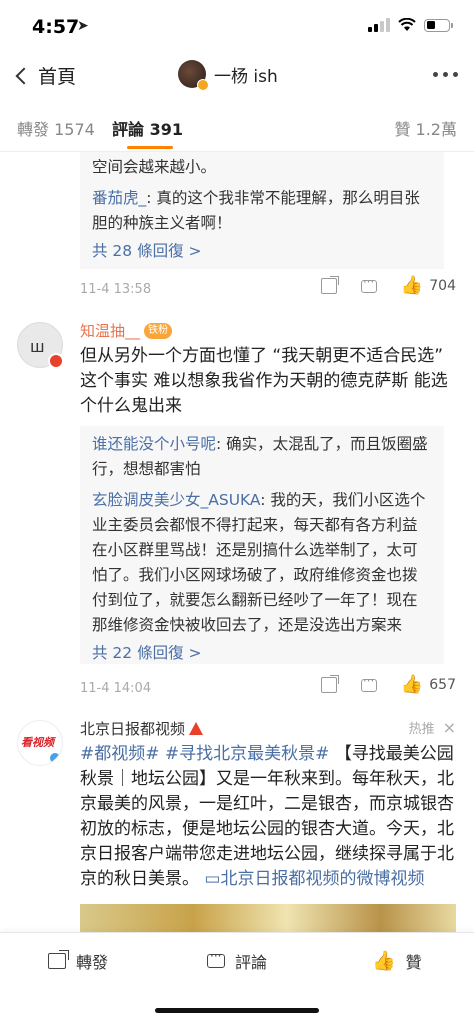 The width and height of the screenshot is (474, 1024). What do you see at coordinates (442, 685) in the screenshot?
I see `like-count: 657` at bounding box center [442, 685].